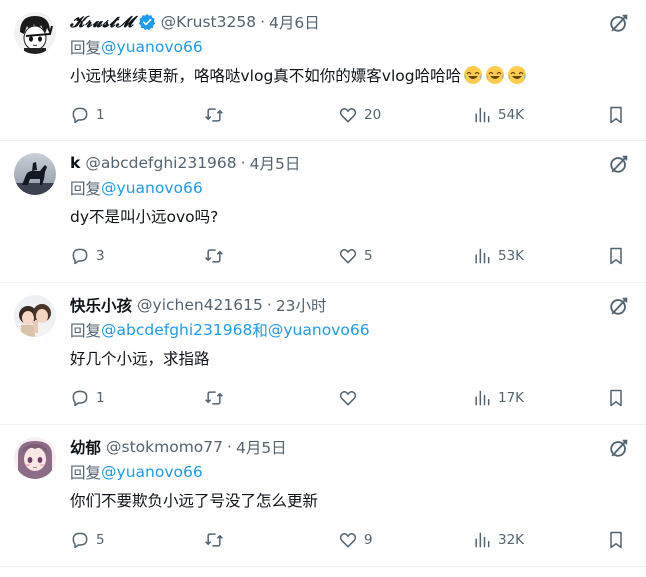 Image resolution: width=646 pixels, height=577 pixels. Describe the element at coordinates (160, 163) in the screenshot. I see `author-handle: @abcdefghi231968` at that location.